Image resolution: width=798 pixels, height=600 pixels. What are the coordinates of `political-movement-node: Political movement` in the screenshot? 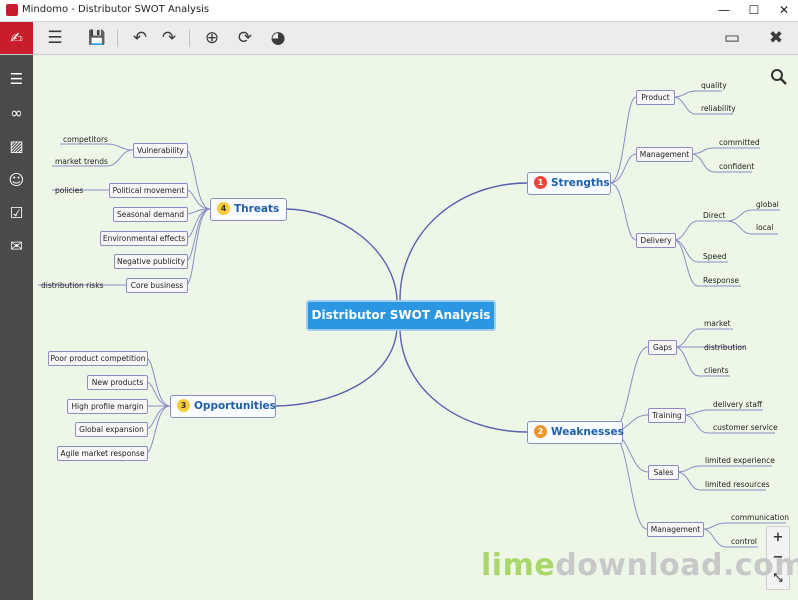 It's located at (148, 190).